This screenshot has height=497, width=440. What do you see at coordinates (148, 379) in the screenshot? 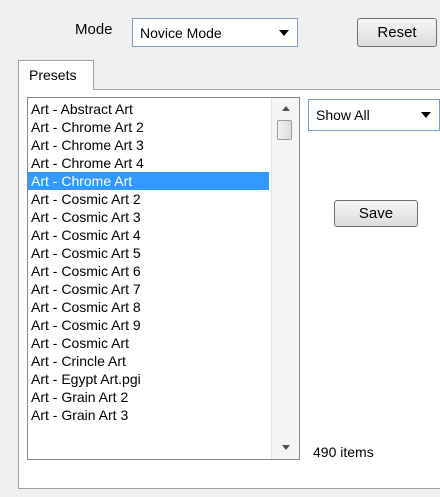
I see `preset-list-item: Art - Egypt Art.pgi` at bounding box center [148, 379].